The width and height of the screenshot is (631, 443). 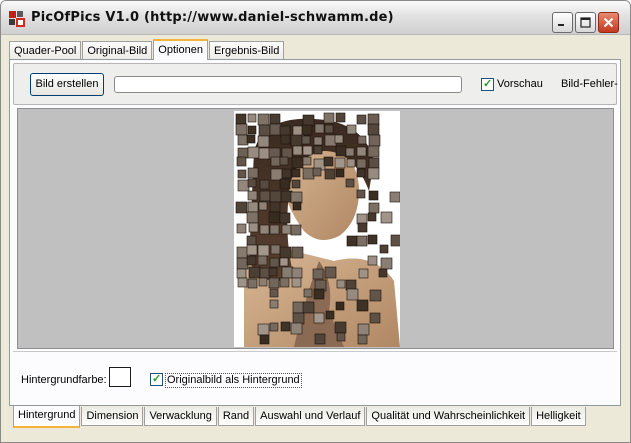 What do you see at coordinates (112, 416) in the screenshot?
I see `tab-dimension: Dimension` at bounding box center [112, 416].